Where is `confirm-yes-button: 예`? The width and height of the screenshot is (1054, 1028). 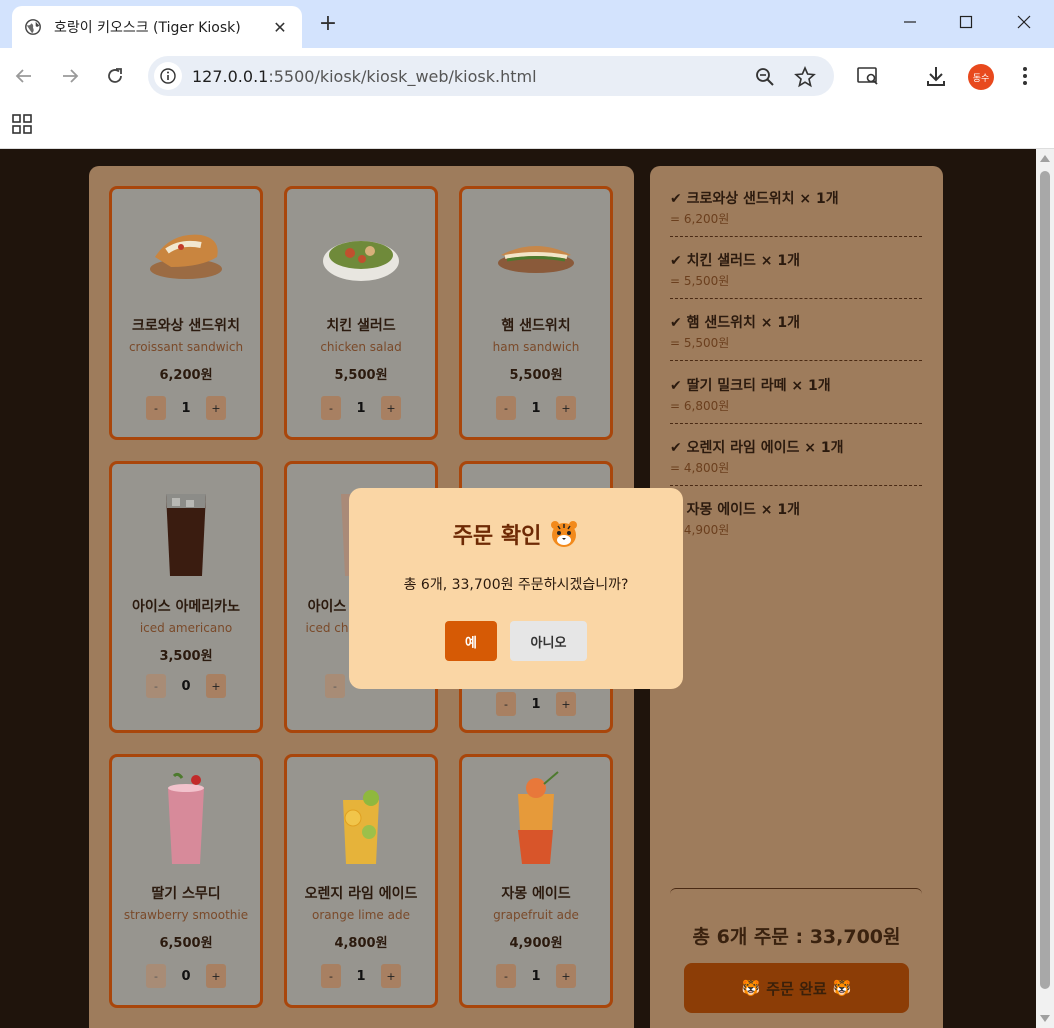
confirm-yes-button: 예 is located at coordinates (471, 641).